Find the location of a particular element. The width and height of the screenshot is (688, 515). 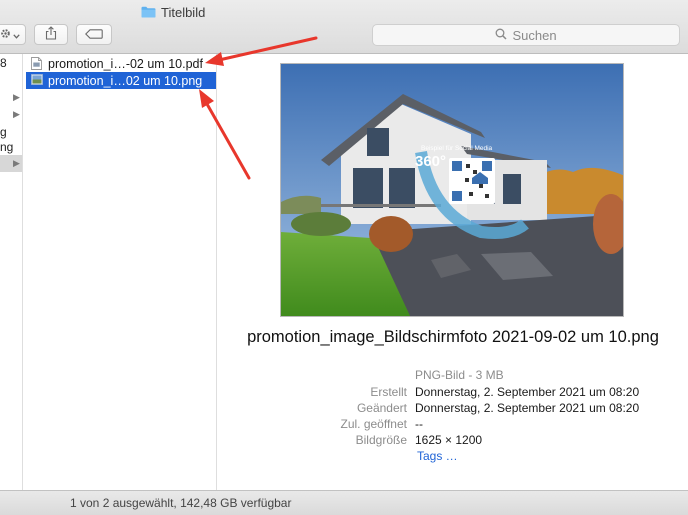

meta-label: Erstellt is located at coordinates (388, 392).